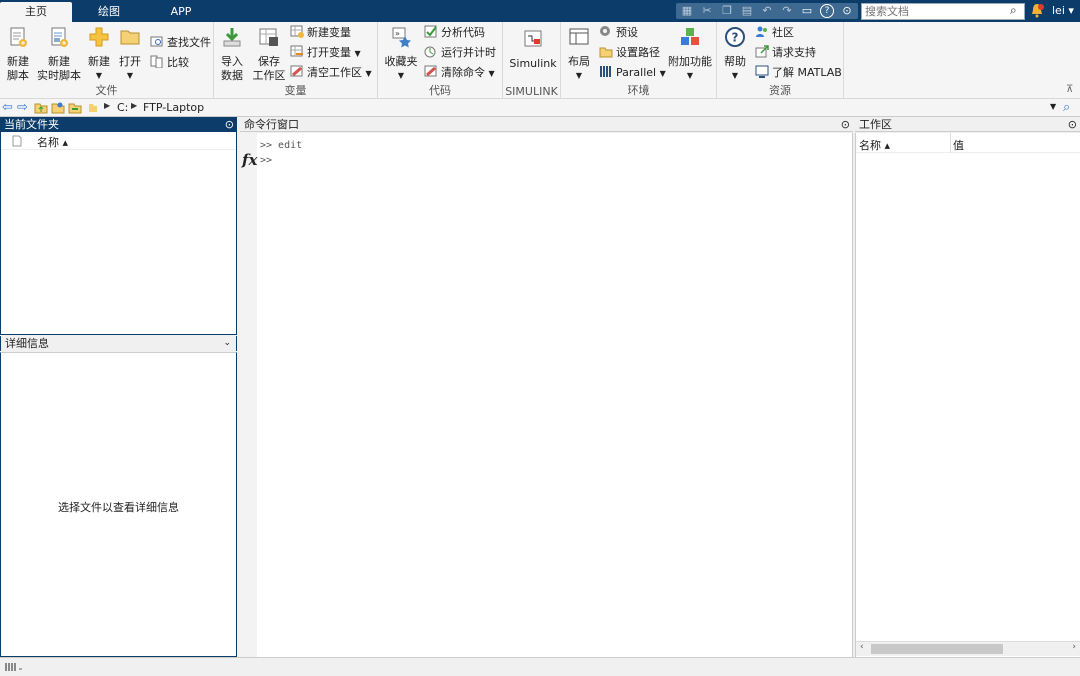 The height and width of the screenshot is (676, 1080). I want to click on save-workspace-label: 保存 工作区, so click(269, 68).